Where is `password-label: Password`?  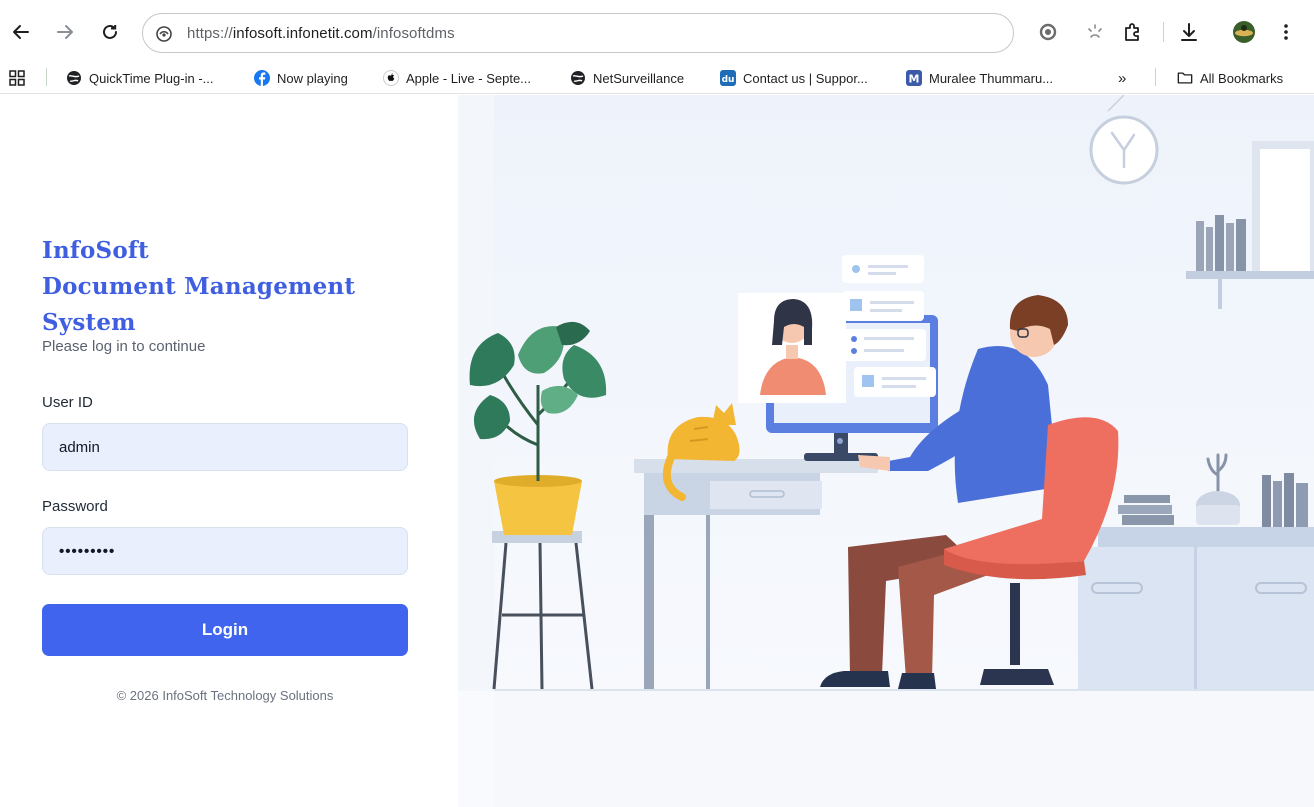
password-label: Password is located at coordinates (75, 506).